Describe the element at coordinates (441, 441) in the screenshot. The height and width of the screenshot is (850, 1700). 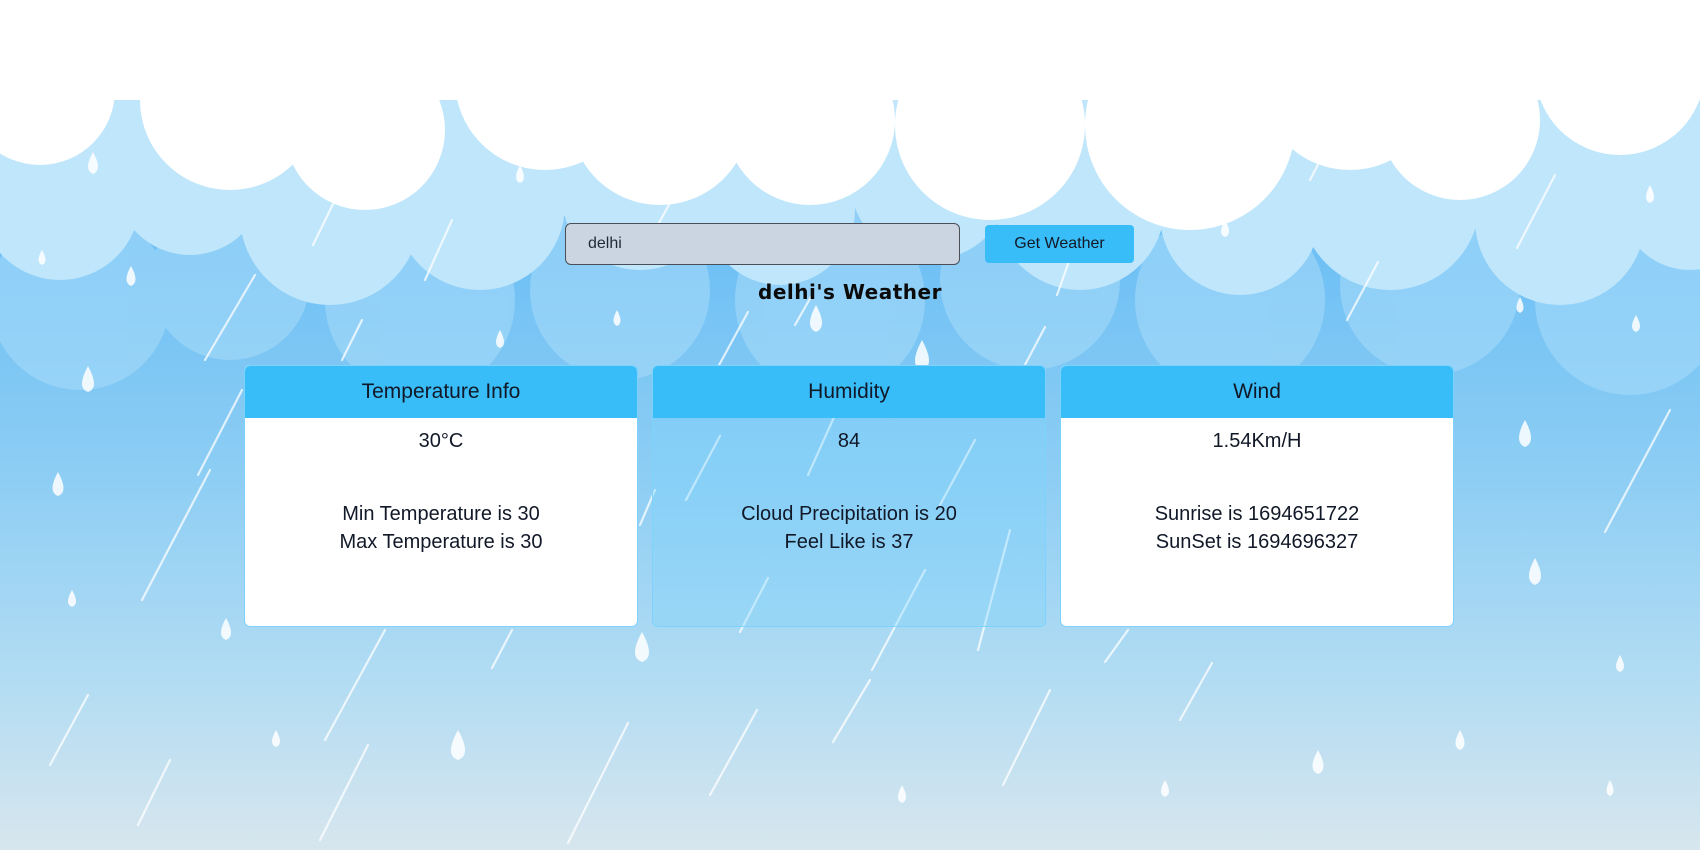
I see `temperature-value: 30°C` at that location.